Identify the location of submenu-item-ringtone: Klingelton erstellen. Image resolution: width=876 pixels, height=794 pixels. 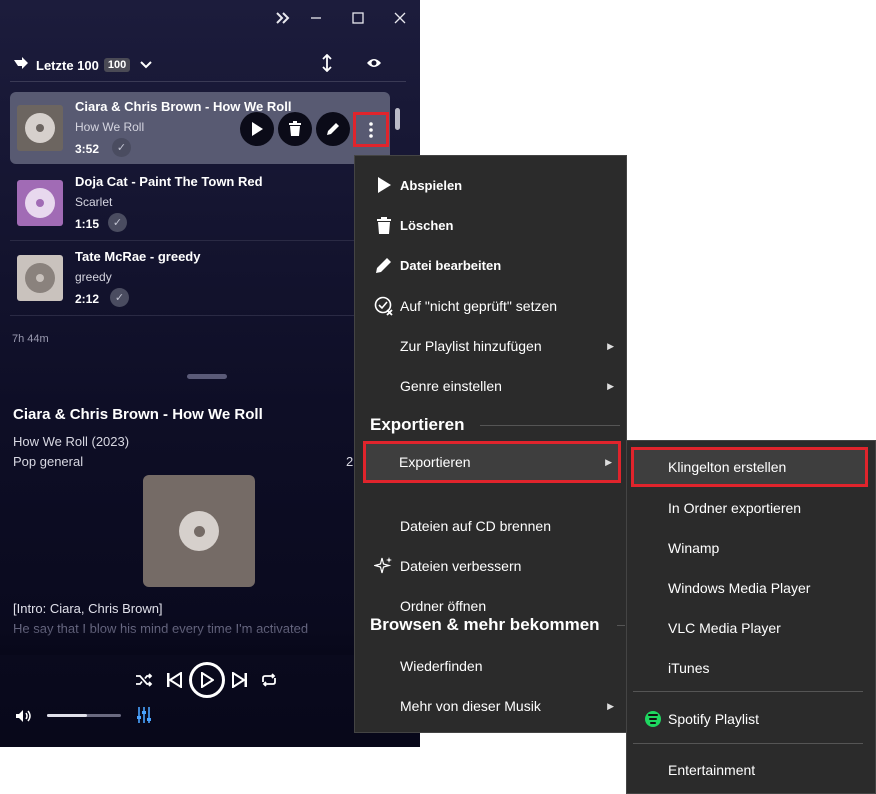
(749, 467).